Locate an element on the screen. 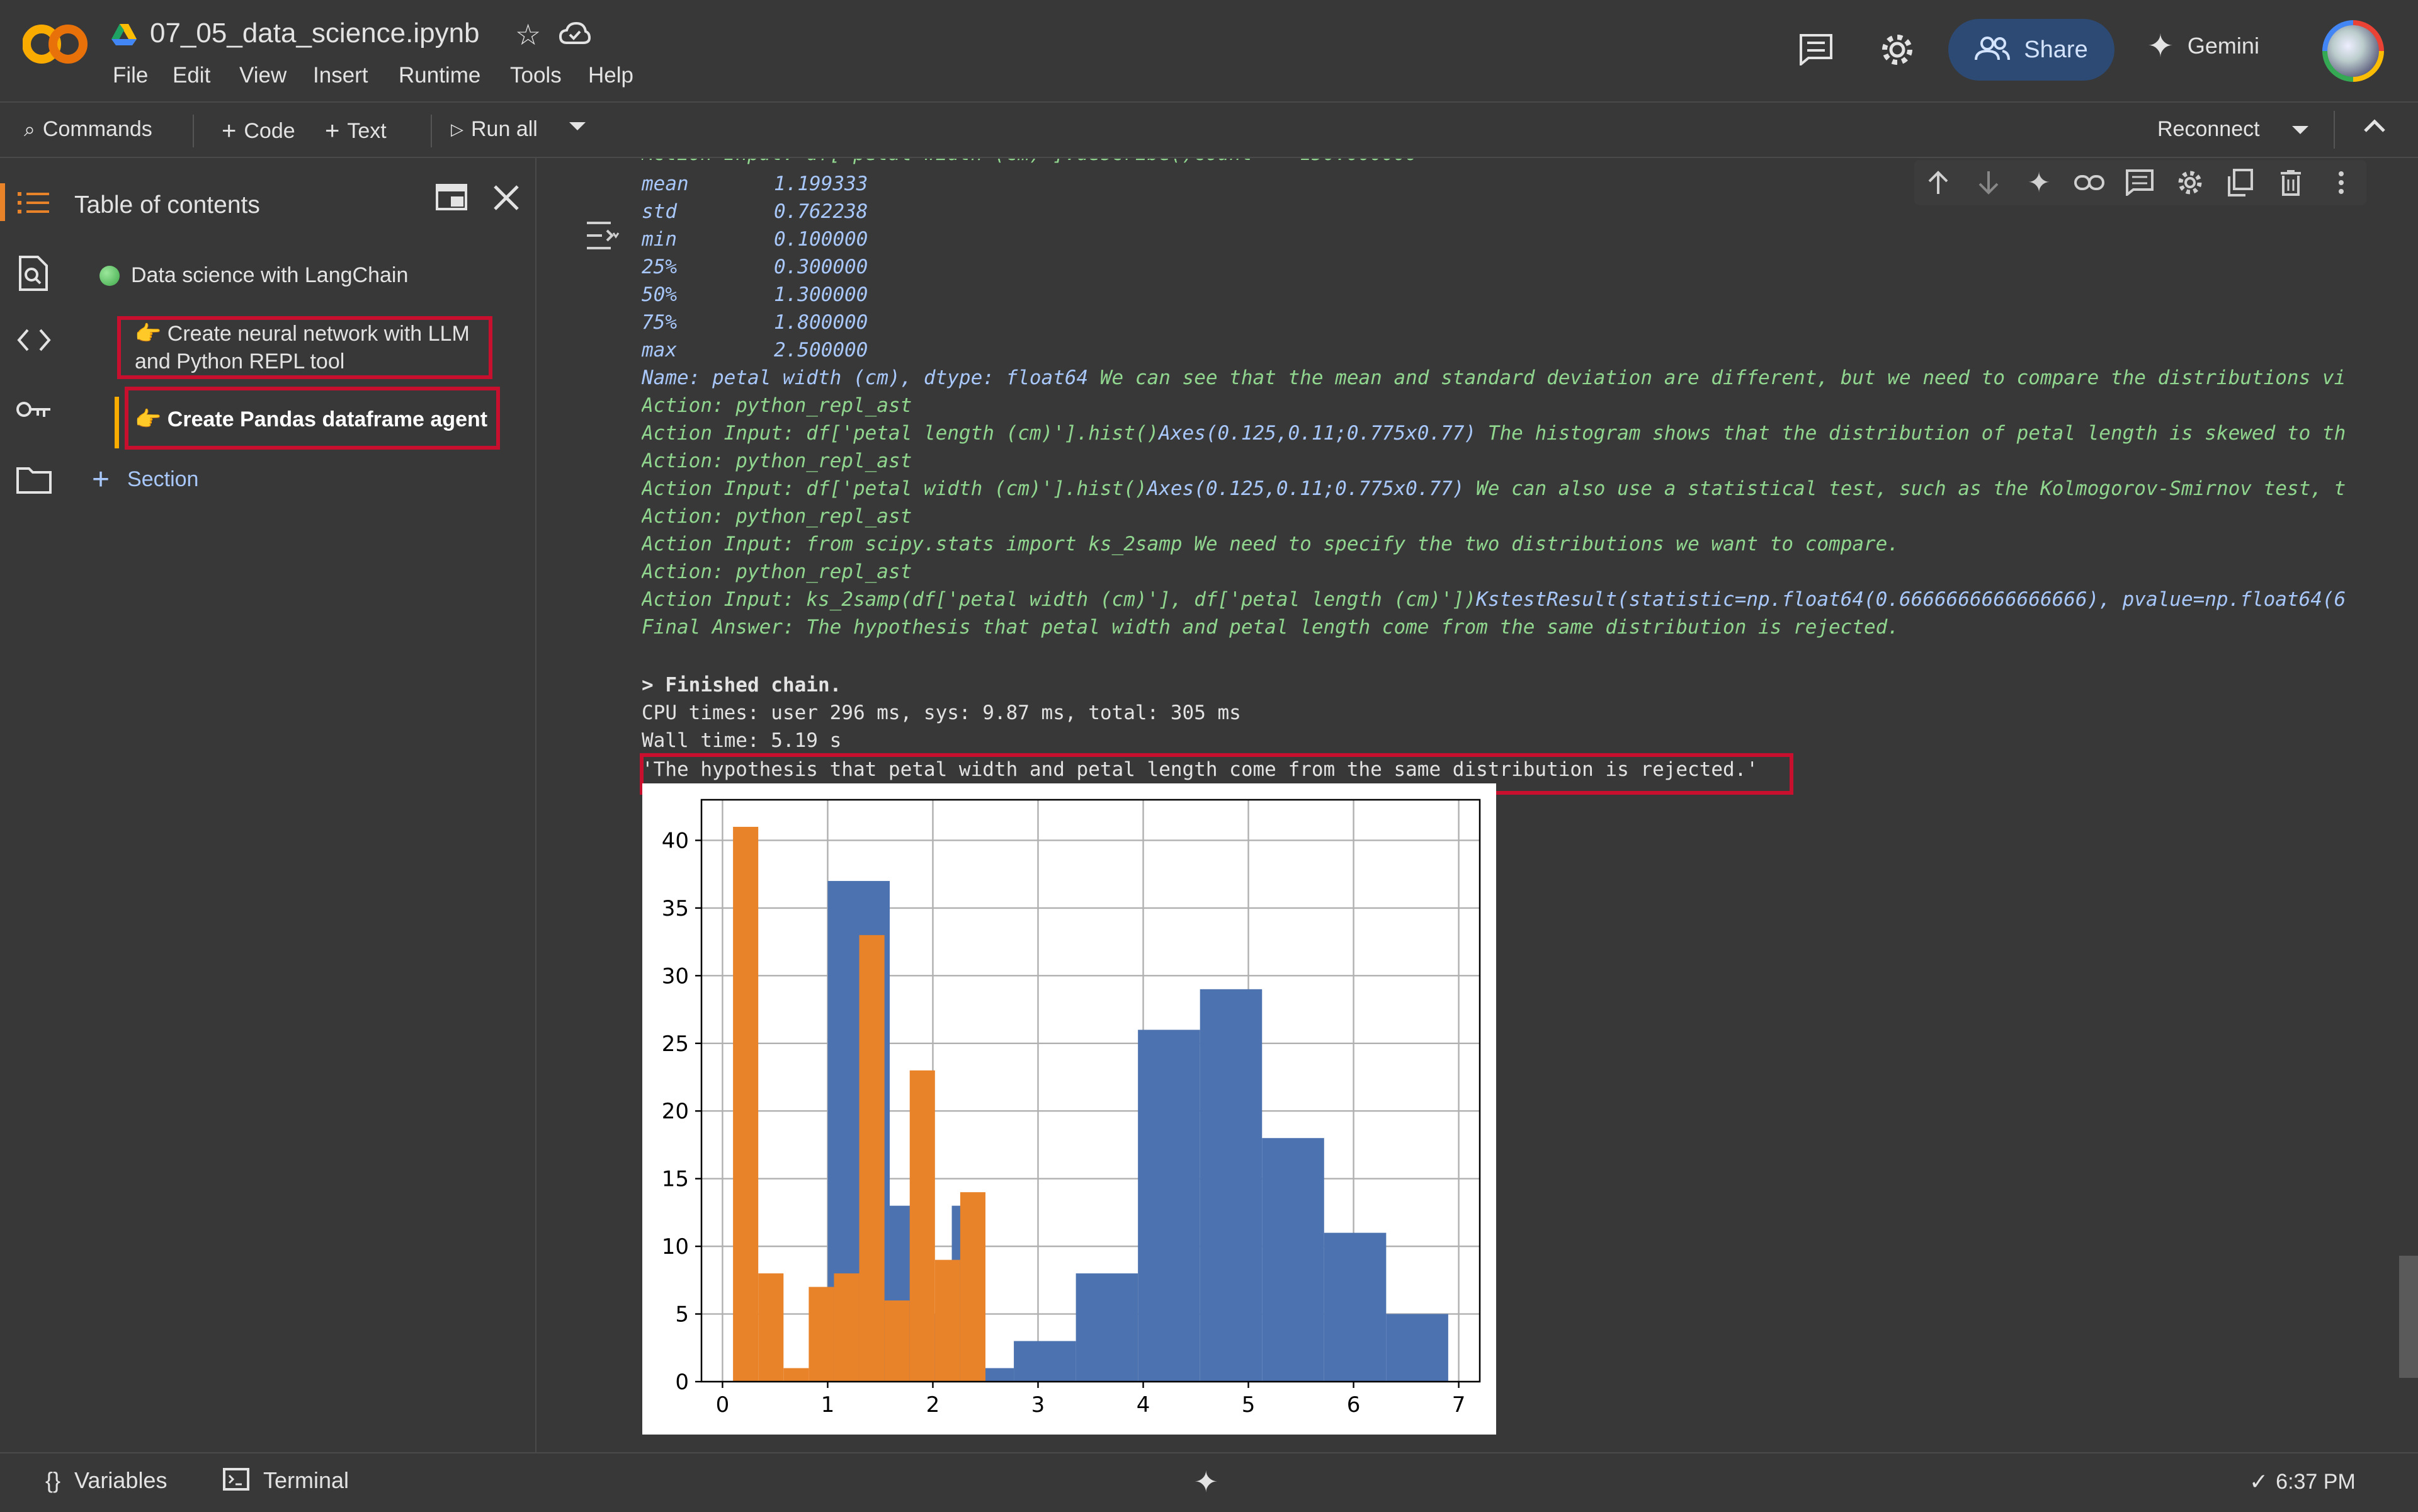  more-options-icon is located at coordinates (2341, 183).